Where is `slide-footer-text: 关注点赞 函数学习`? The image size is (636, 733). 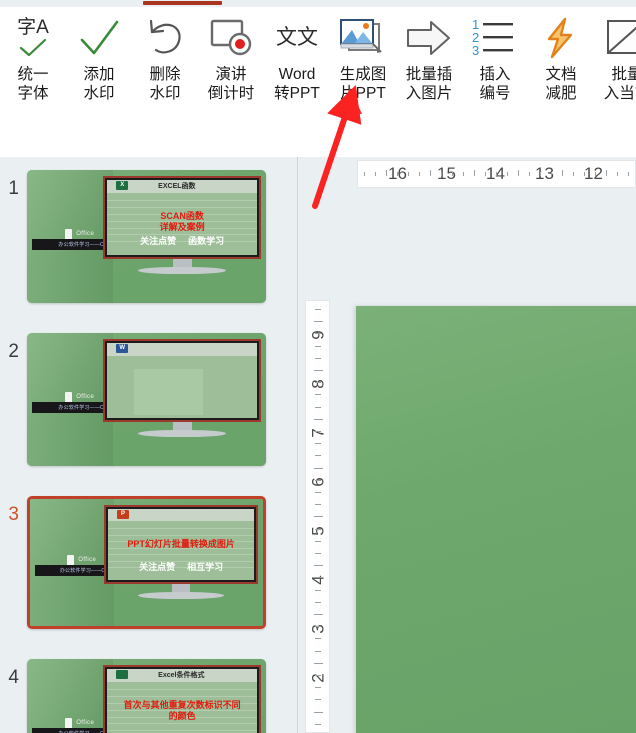 slide-footer-text: 关注点赞 函数学习 is located at coordinates (182, 240).